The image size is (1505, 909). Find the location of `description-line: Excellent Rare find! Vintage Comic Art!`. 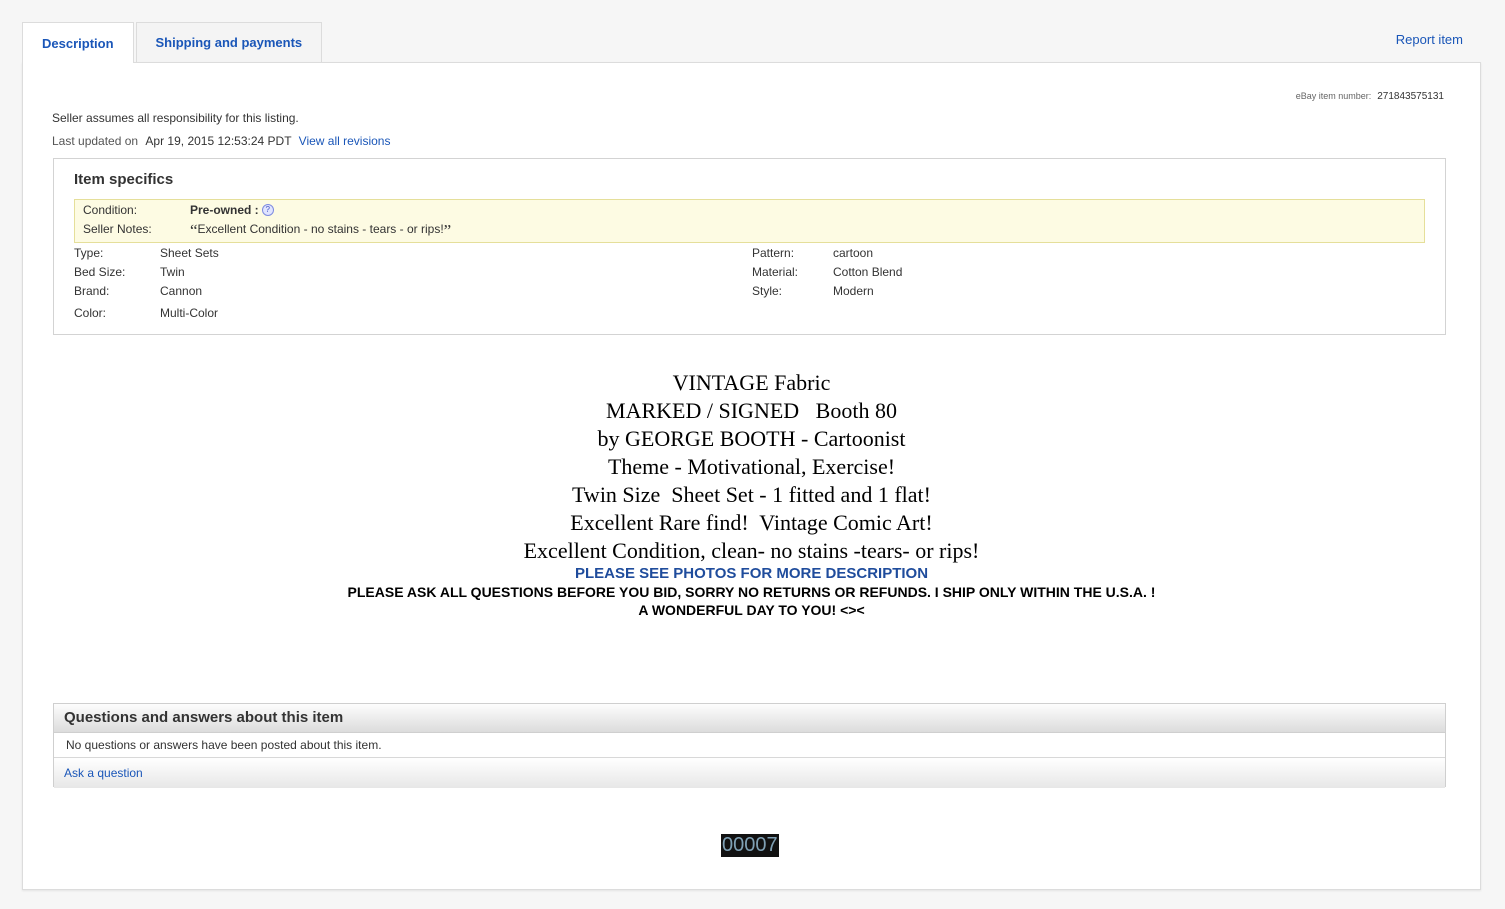

description-line: Excellent Rare find! Vintage Comic Art! is located at coordinates (751, 522).